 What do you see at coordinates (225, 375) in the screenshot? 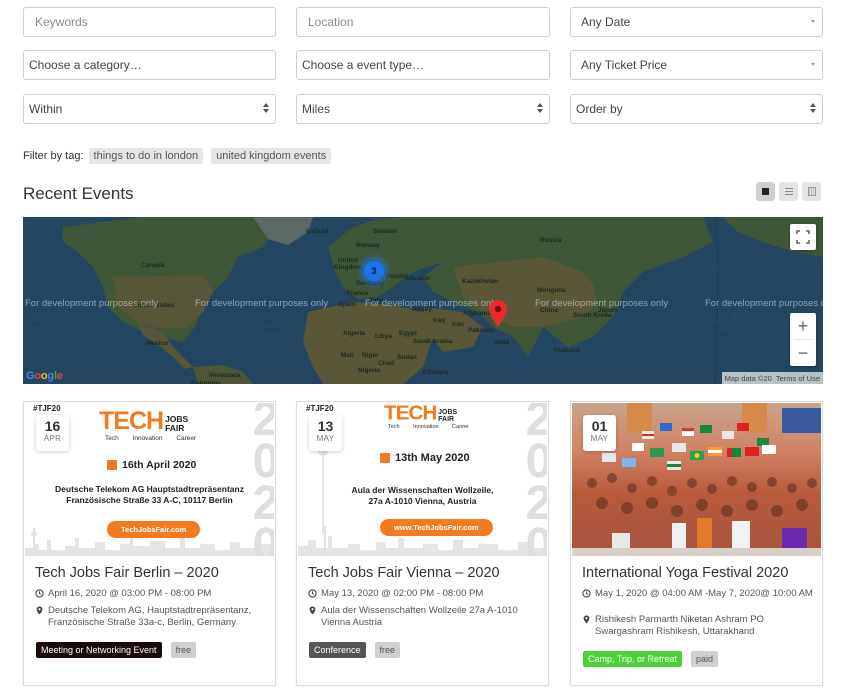
I see `map-label: Venezuela` at bounding box center [225, 375].